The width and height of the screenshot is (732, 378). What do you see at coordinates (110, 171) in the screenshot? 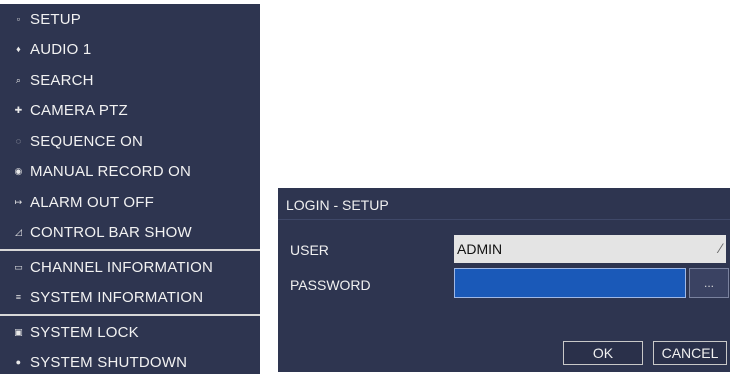
I see `menu-item-label: MANUAL RECORD ON` at bounding box center [110, 171].